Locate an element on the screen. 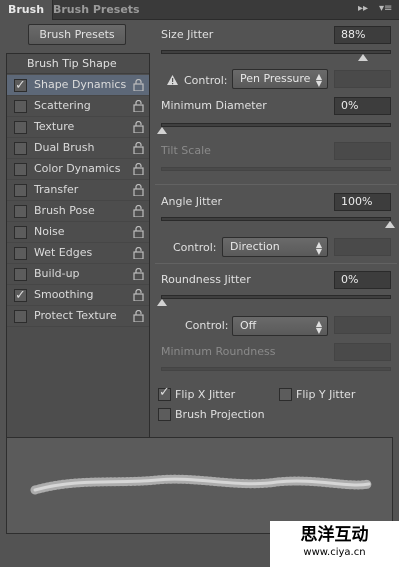 This screenshot has width=399, height=567. list-item-brush-pose: Brush Pose is located at coordinates (78, 211).